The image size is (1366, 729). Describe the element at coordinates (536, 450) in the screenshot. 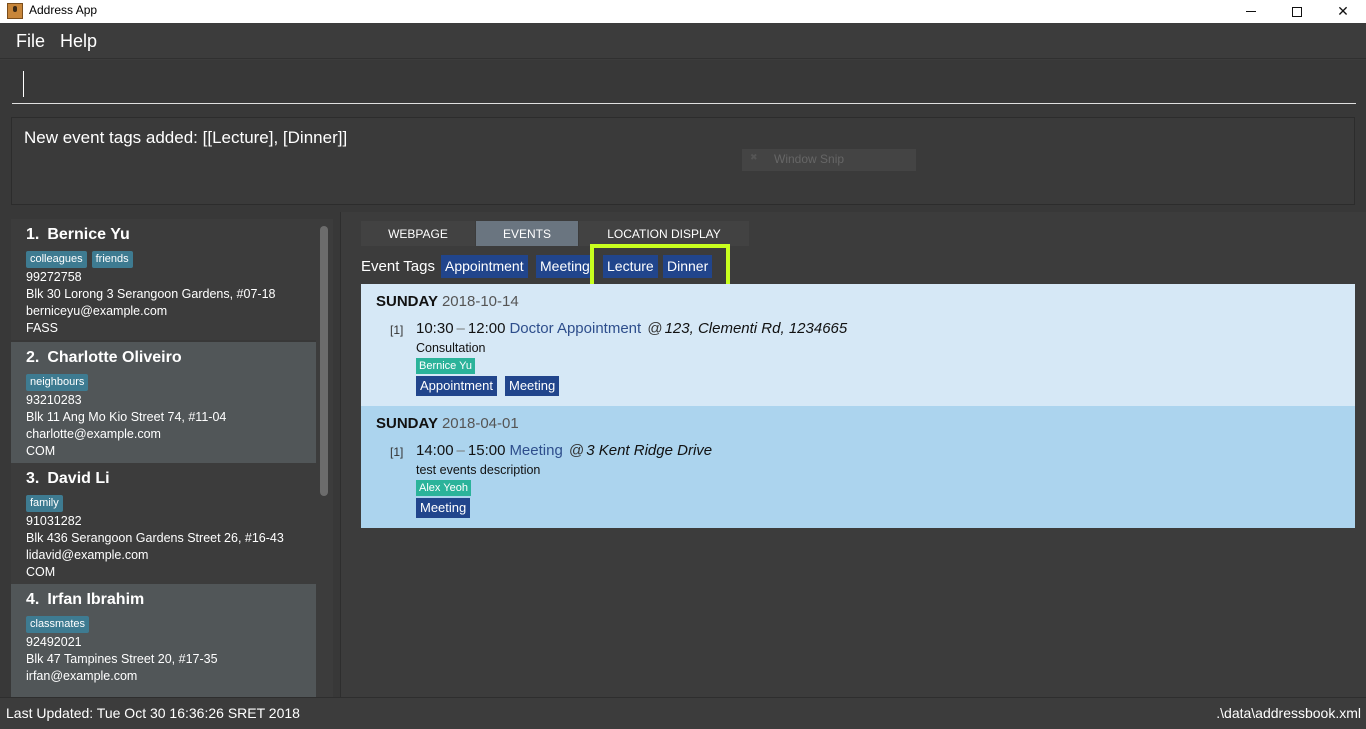

I see `event-name: Meeting` at that location.